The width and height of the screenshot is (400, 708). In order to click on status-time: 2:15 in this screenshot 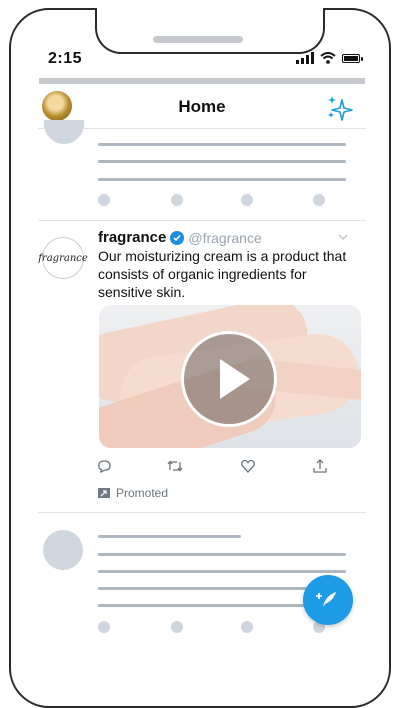, I will do `click(65, 58)`.